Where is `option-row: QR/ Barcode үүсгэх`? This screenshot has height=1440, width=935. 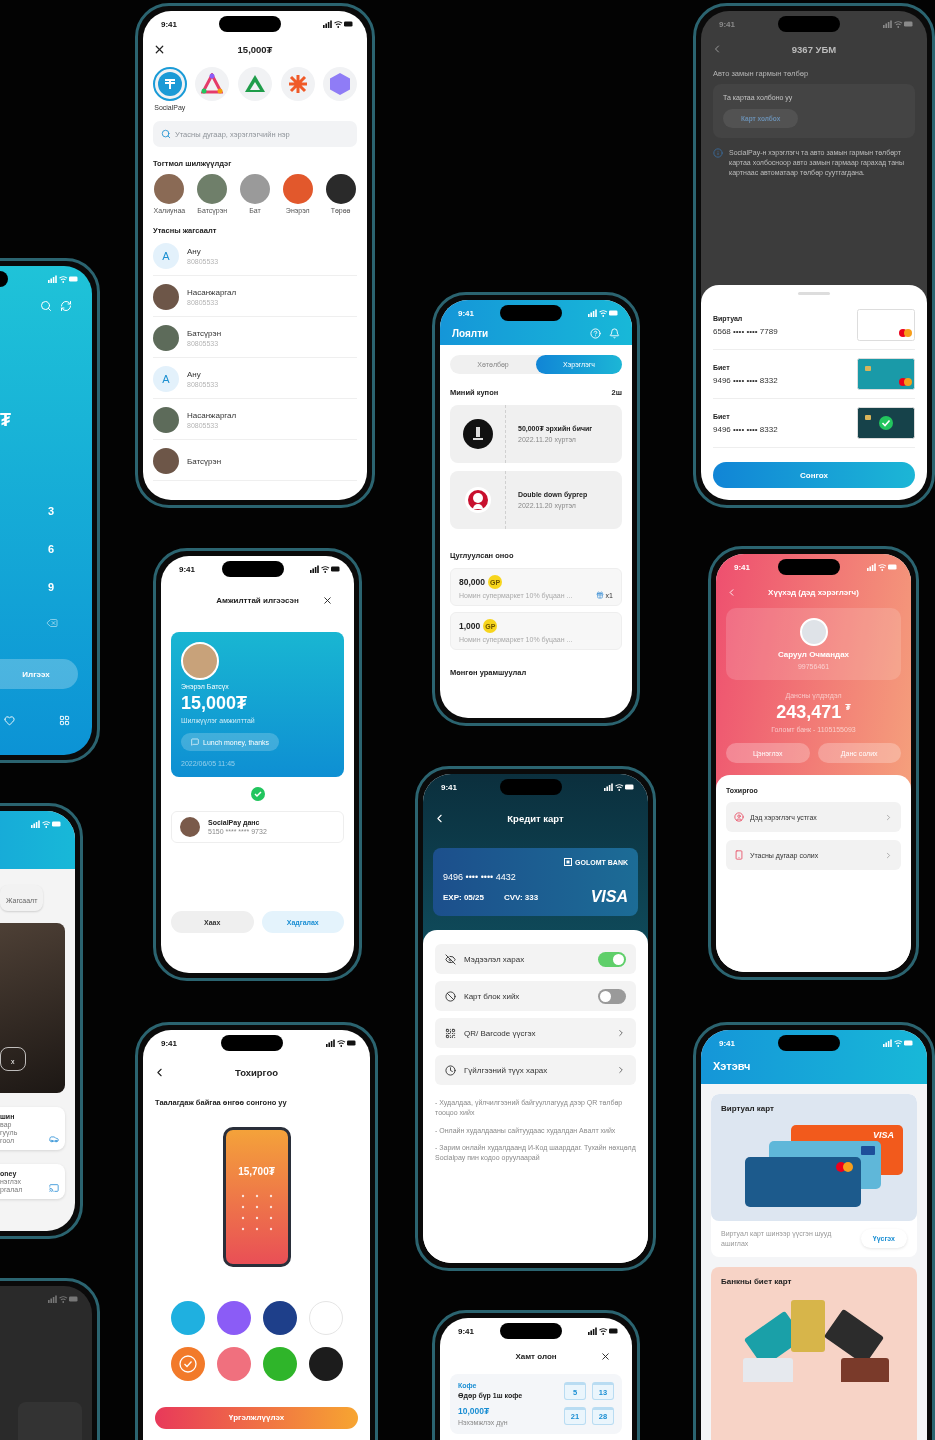
option-row: QR/ Barcode үүсгэх is located at coordinates (535, 1033).